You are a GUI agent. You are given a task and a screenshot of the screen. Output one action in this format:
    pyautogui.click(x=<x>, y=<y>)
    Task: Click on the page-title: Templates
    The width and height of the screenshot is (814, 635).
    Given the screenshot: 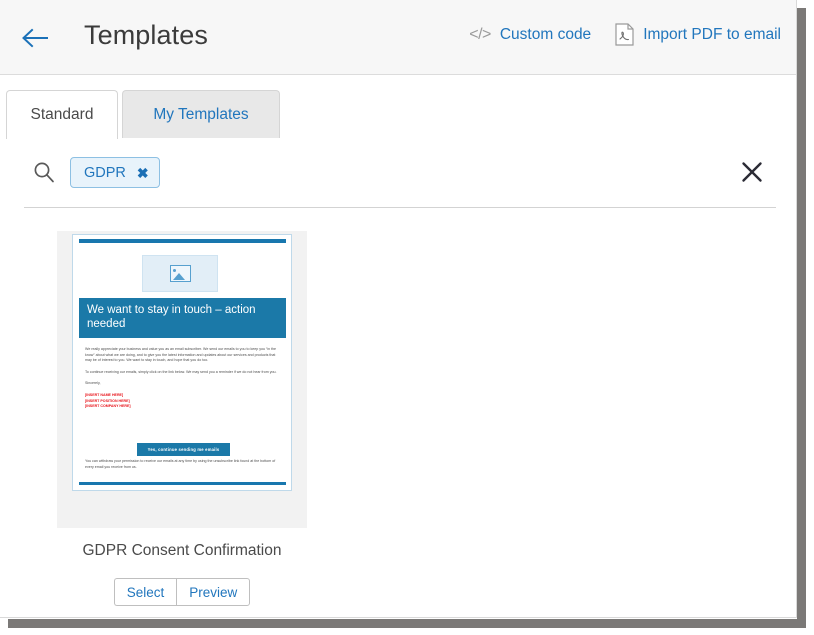 What is the action you would take?
    pyautogui.click(x=146, y=35)
    